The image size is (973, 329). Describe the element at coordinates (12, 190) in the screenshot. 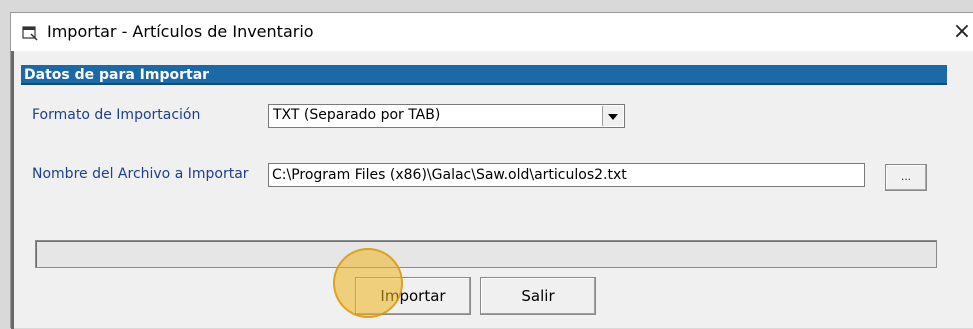

I see `window-left-border` at that location.